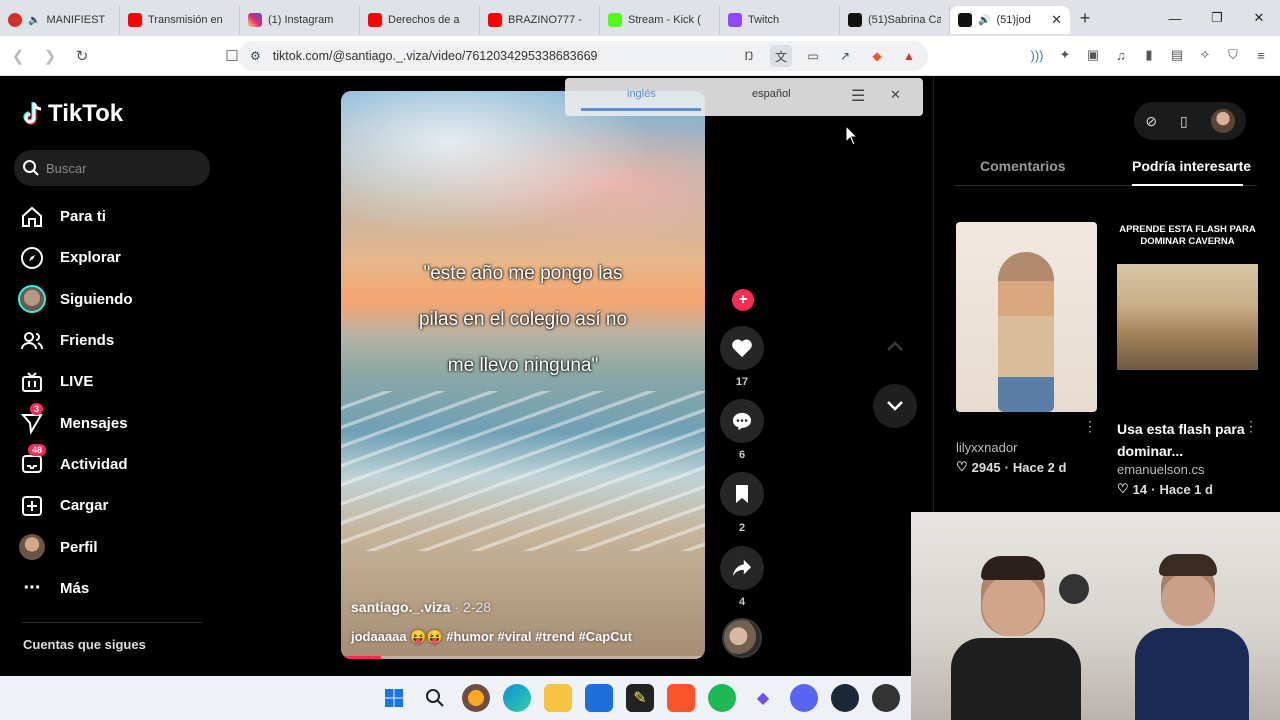  I want to click on tiktok-logo: TikTok, so click(72, 114).